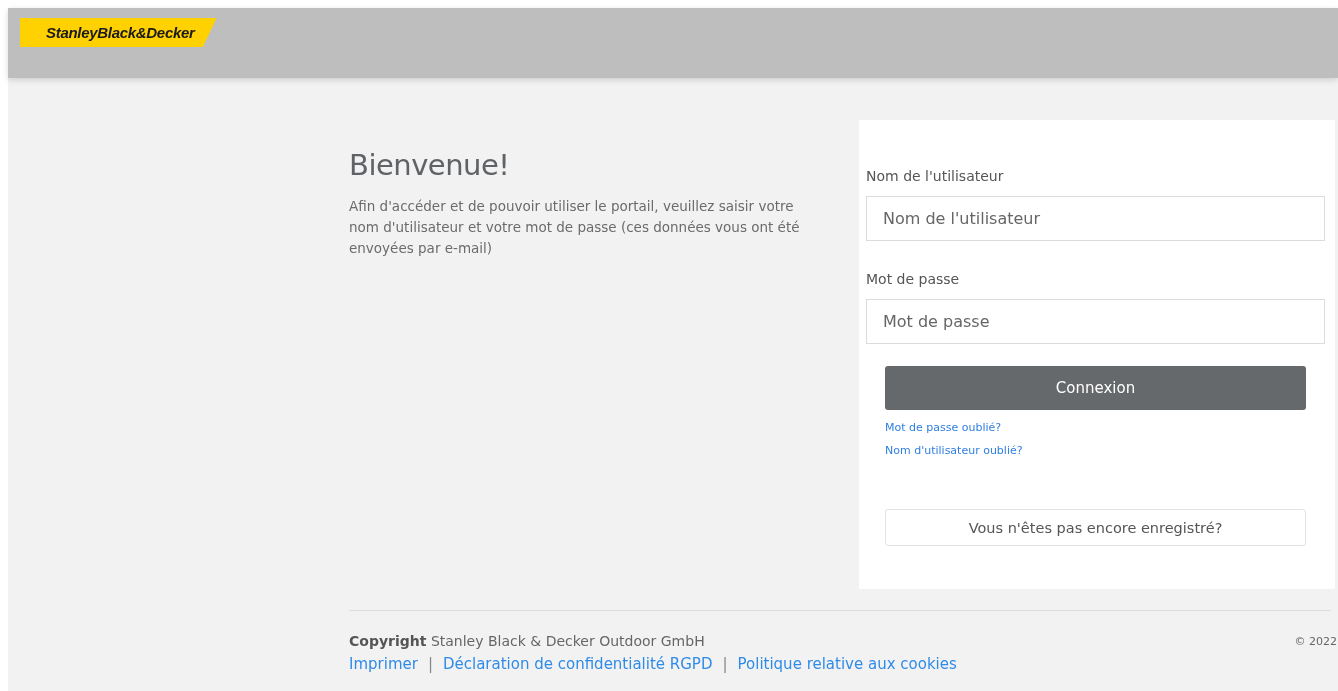  Describe the element at coordinates (847, 664) in the screenshot. I see `footer-link: Politique relative aux cookies` at that location.